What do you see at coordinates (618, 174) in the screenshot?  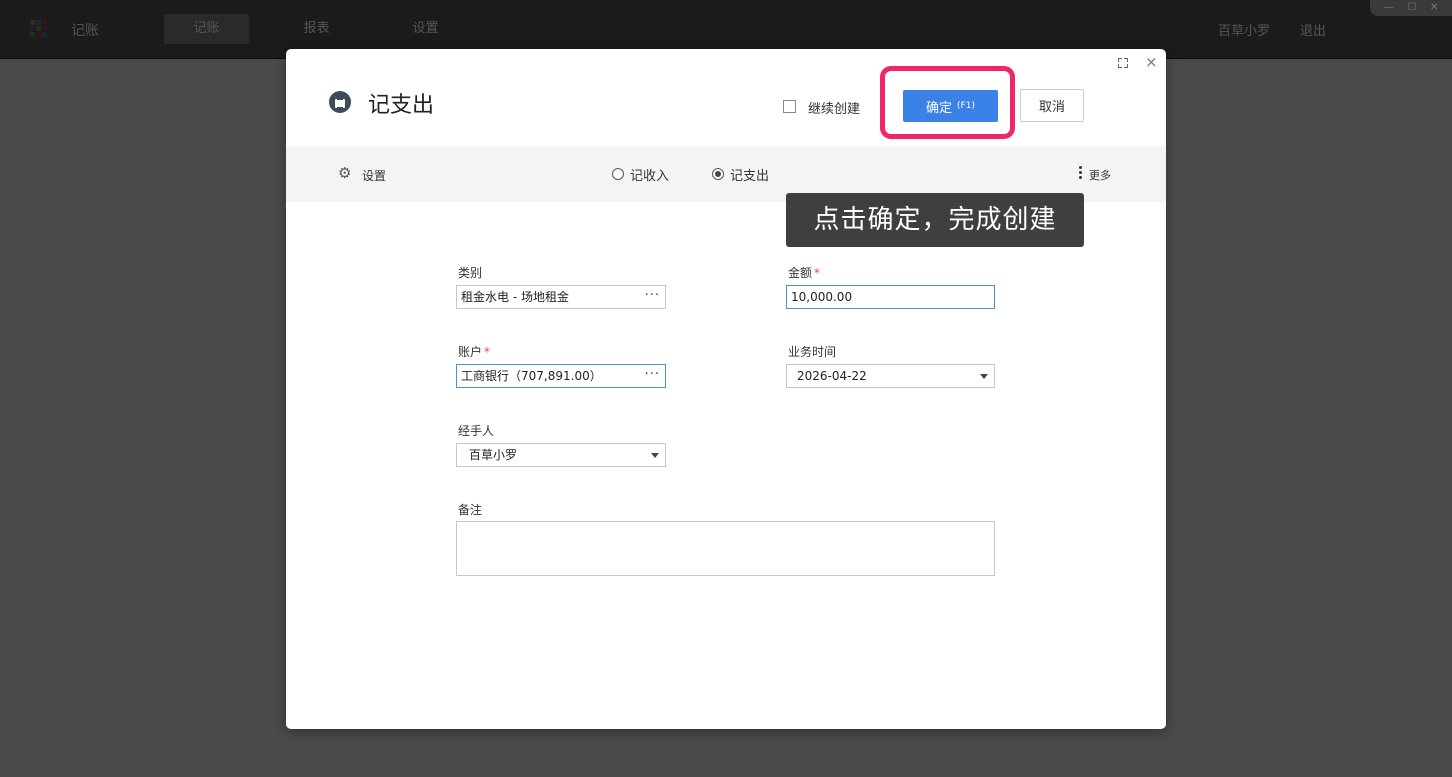 I see `radio-income` at bounding box center [618, 174].